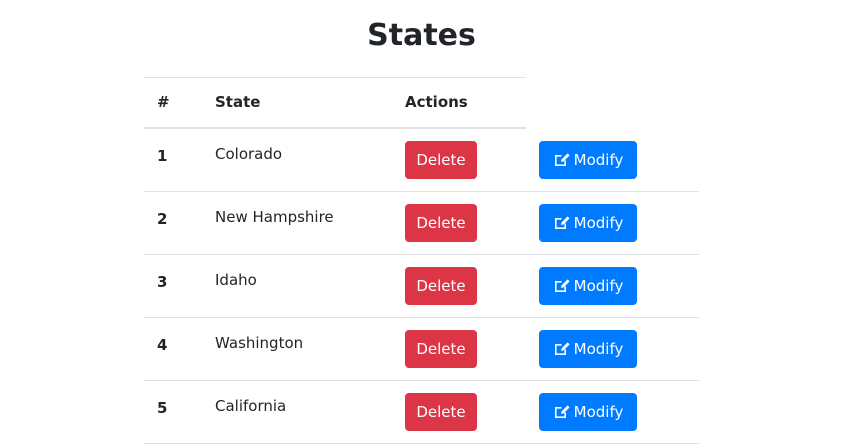 The width and height of the screenshot is (852, 447). I want to click on row-state-name: Idaho, so click(236, 280).